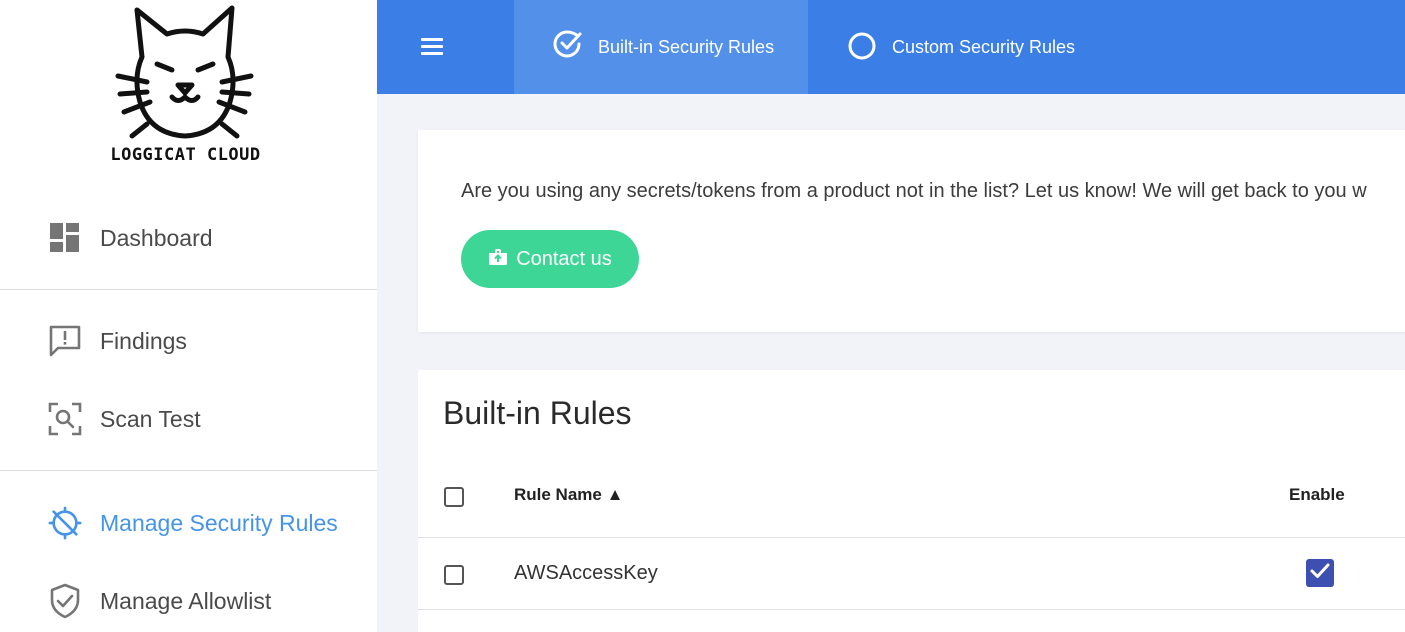 The height and width of the screenshot is (632, 1405). Describe the element at coordinates (156, 237) in the screenshot. I see `sidebar-item-label: Dashboard` at that location.